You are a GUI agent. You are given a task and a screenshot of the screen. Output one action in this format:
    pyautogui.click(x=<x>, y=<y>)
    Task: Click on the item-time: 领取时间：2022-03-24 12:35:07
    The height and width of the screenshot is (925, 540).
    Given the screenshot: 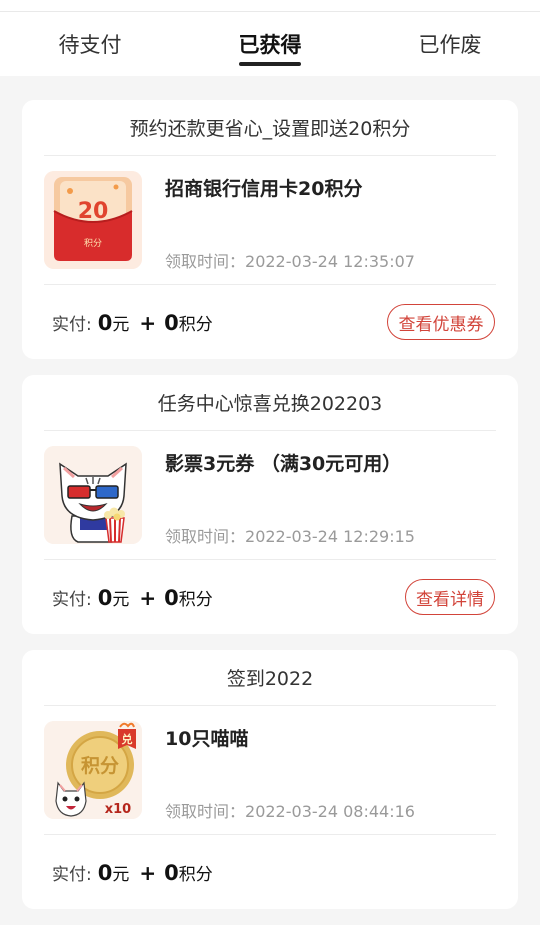 What is the action you would take?
    pyautogui.click(x=290, y=260)
    